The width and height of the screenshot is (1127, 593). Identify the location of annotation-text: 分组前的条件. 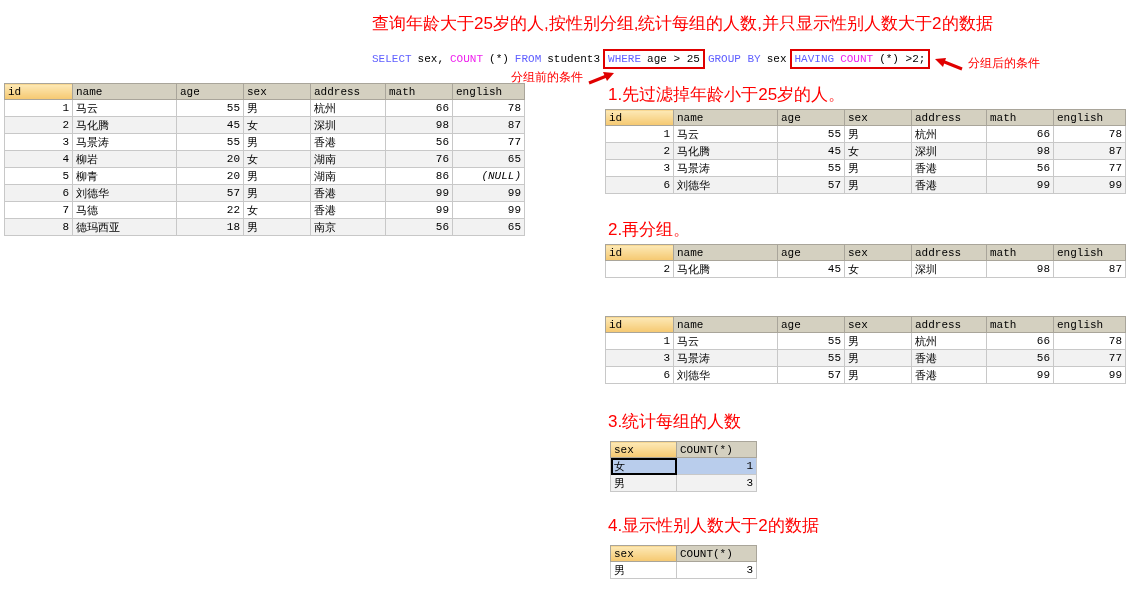
(547, 77).